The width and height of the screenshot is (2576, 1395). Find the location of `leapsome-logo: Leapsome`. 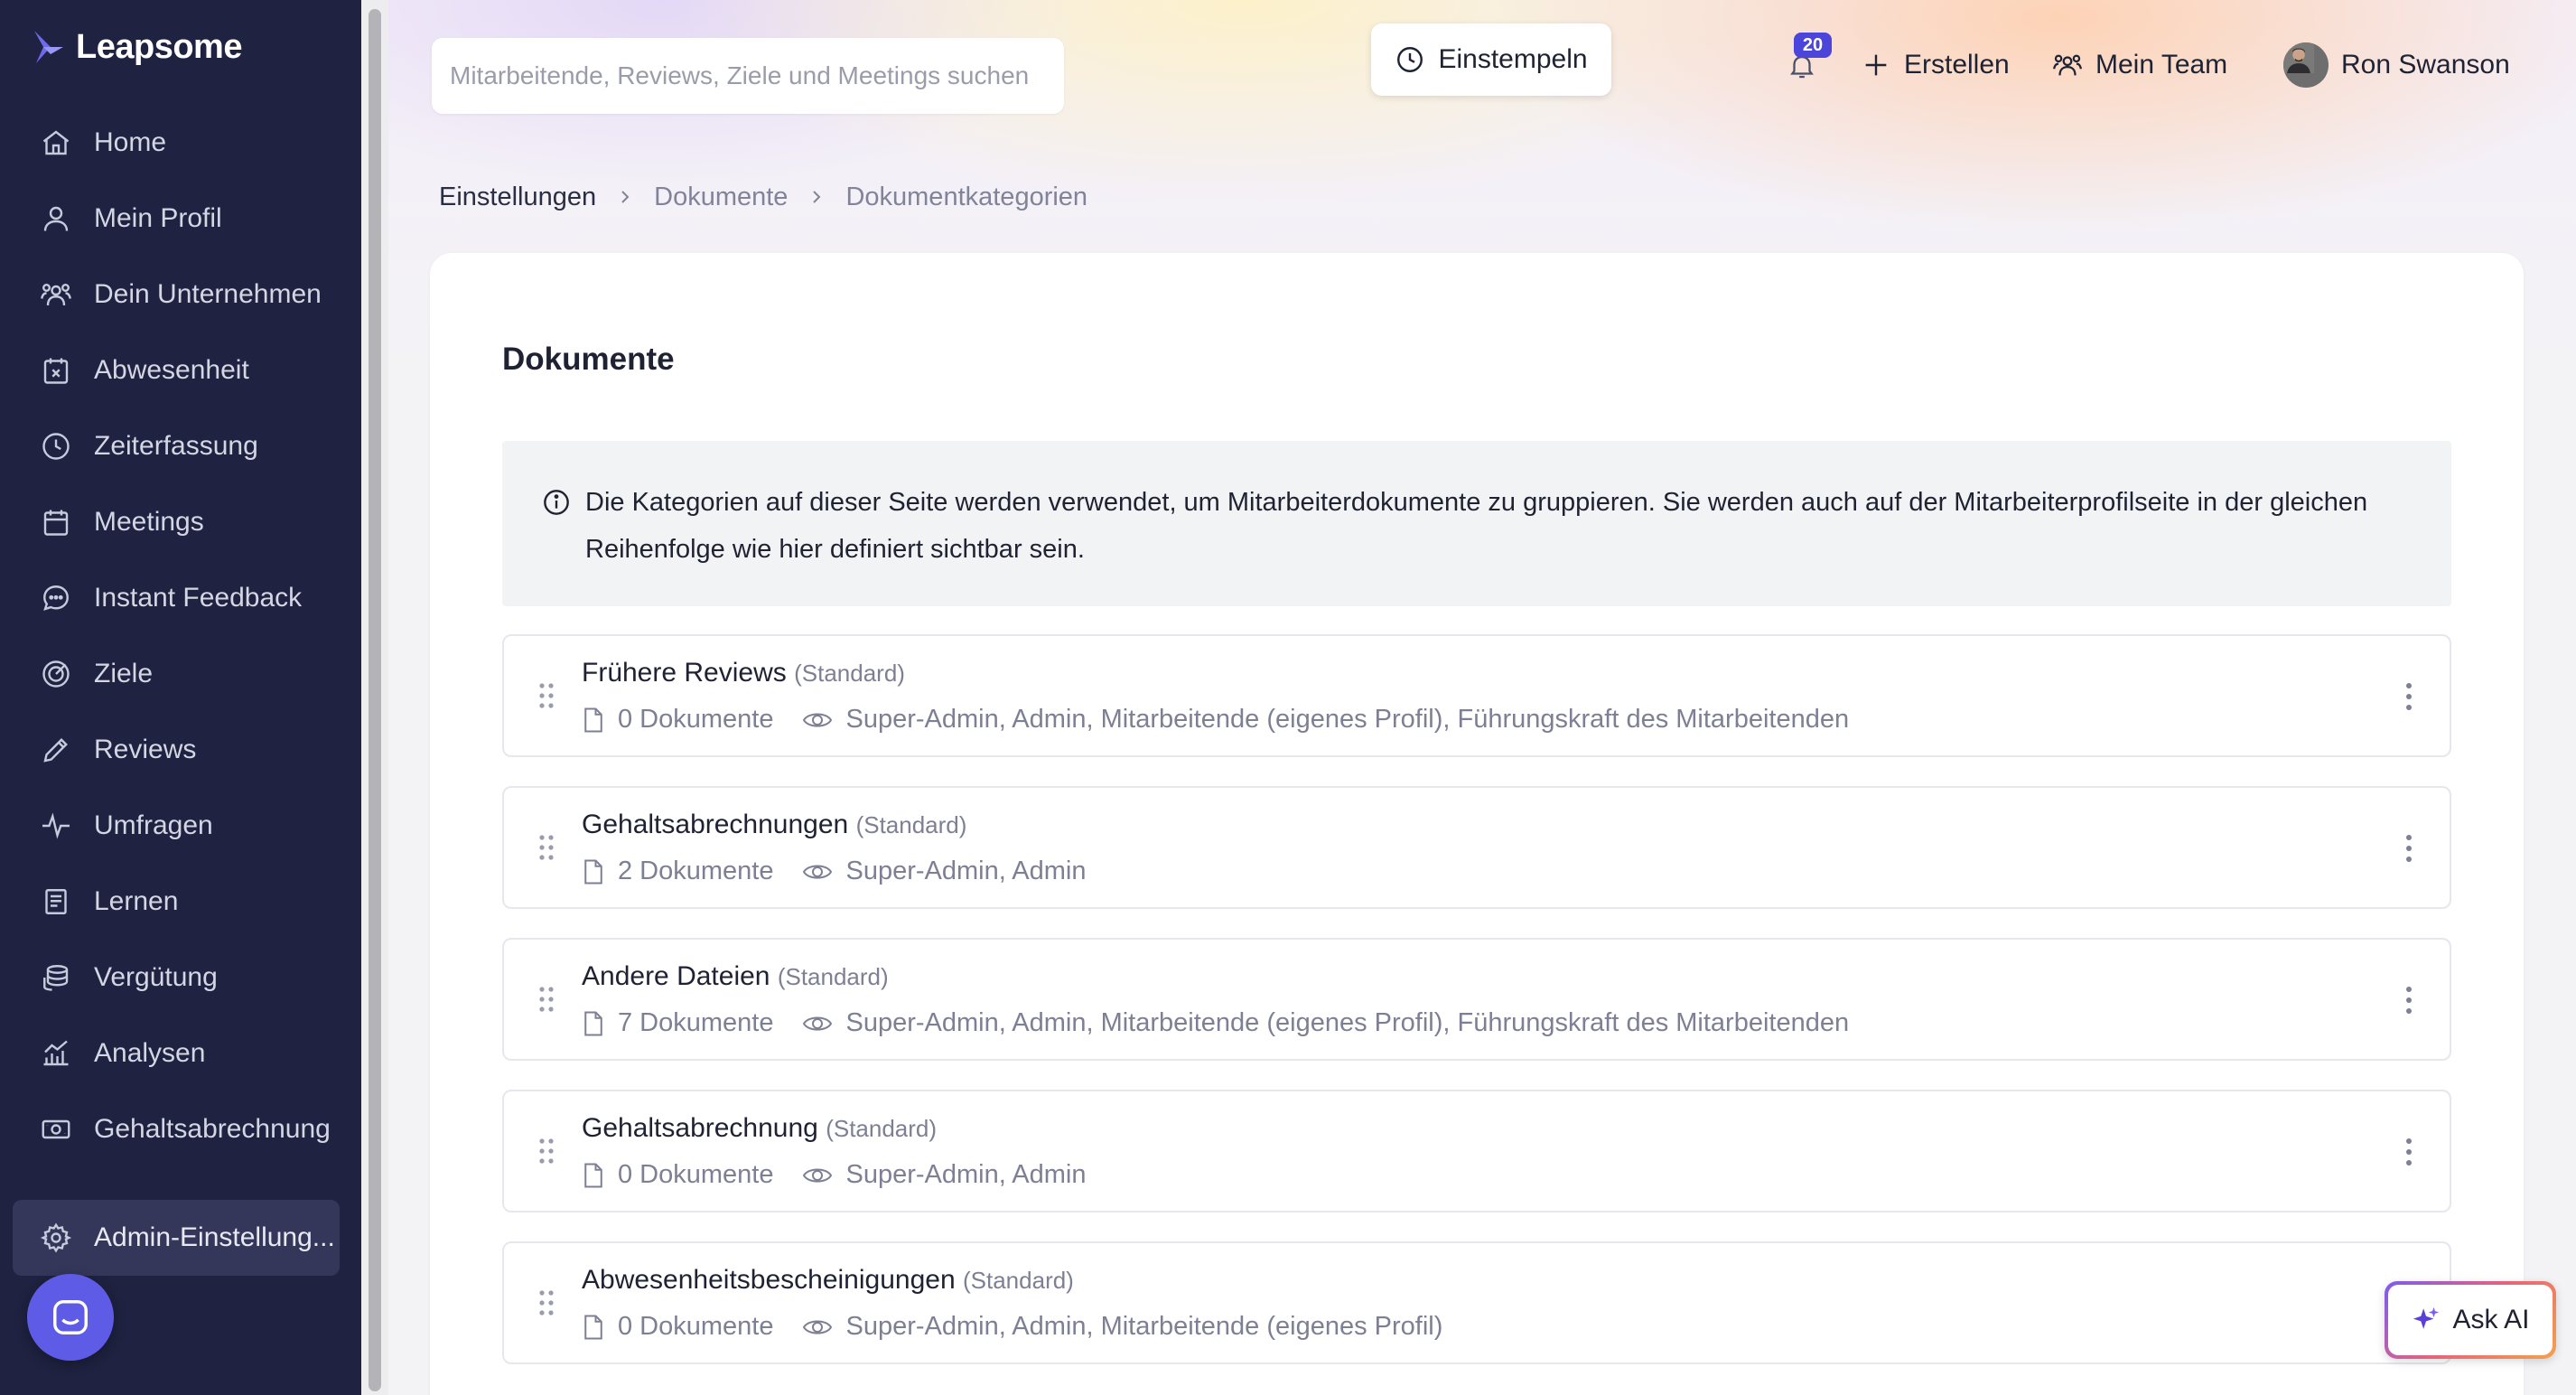

leapsome-logo: Leapsome is located at coordinates (136, 47).